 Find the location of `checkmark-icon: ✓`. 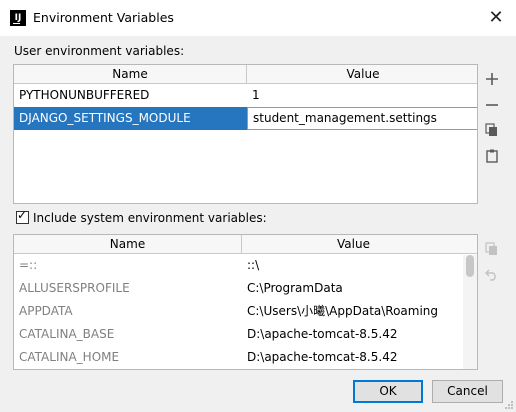

checkmark-icon: ✓ is located at coordinates (22, 215).